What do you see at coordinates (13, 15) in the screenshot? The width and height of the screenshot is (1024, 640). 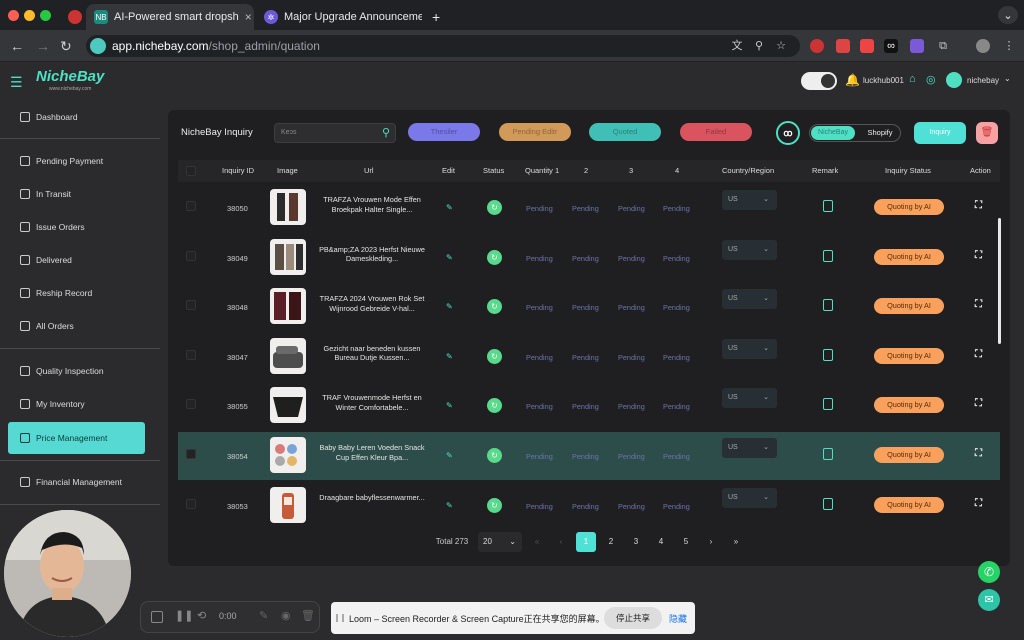 I see `close-window-button` at bounding box center [13, 15].